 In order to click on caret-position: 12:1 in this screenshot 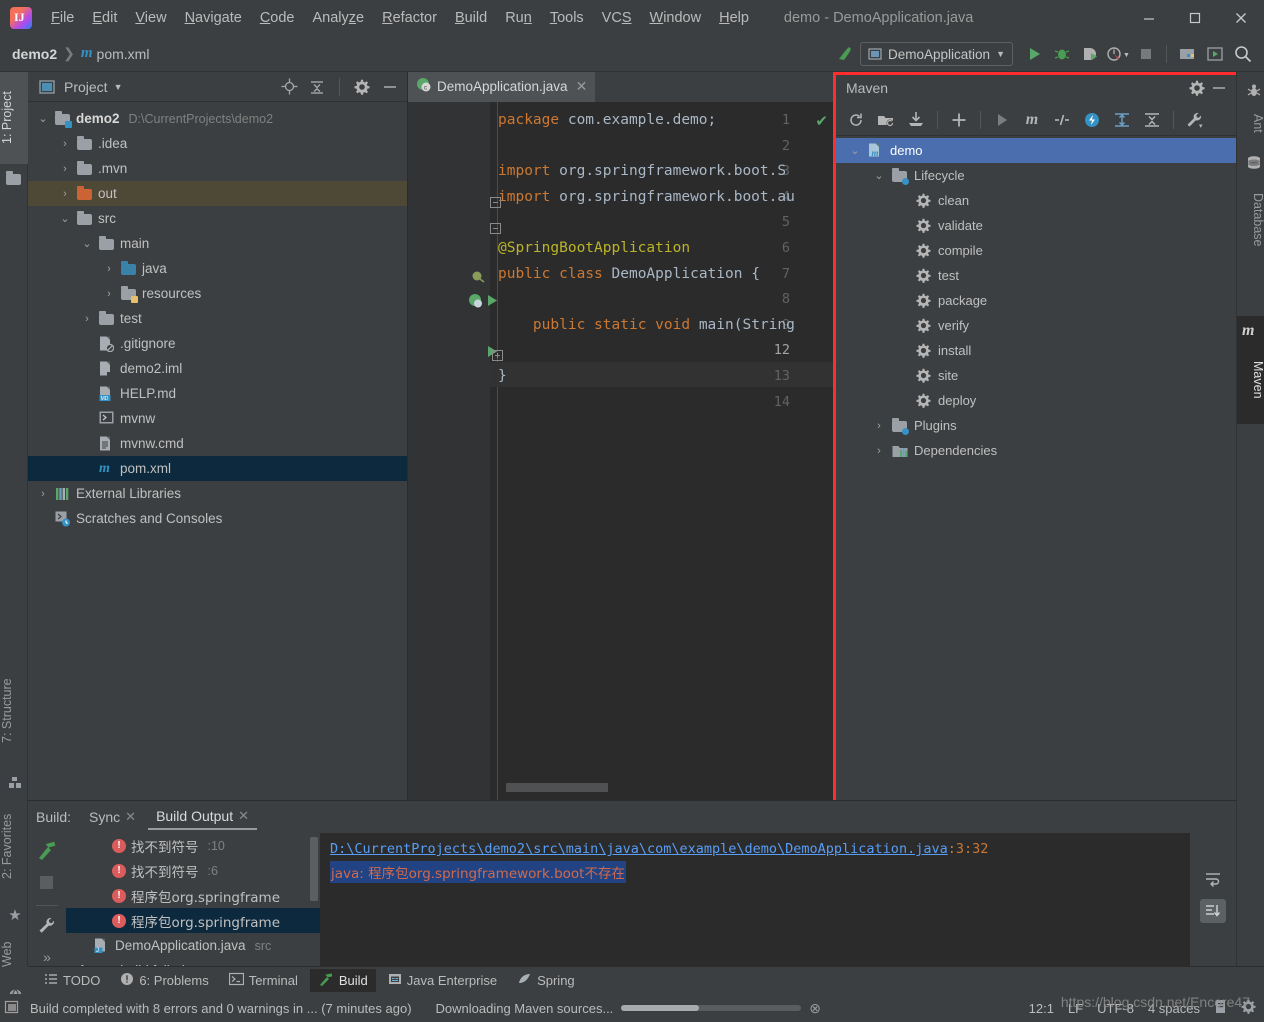, I will do `click(1041, 1008)`.